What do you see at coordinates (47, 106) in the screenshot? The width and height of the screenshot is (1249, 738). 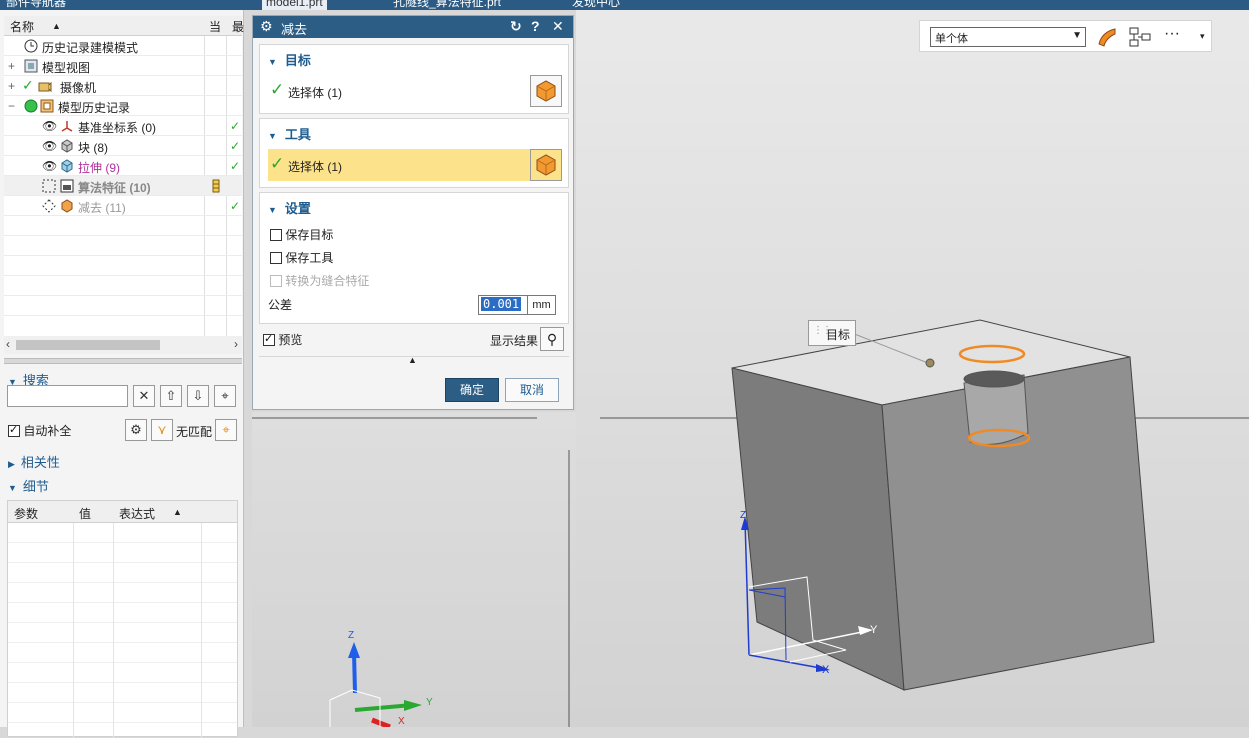 I see `history-icon` at bounding box center [47, 106].